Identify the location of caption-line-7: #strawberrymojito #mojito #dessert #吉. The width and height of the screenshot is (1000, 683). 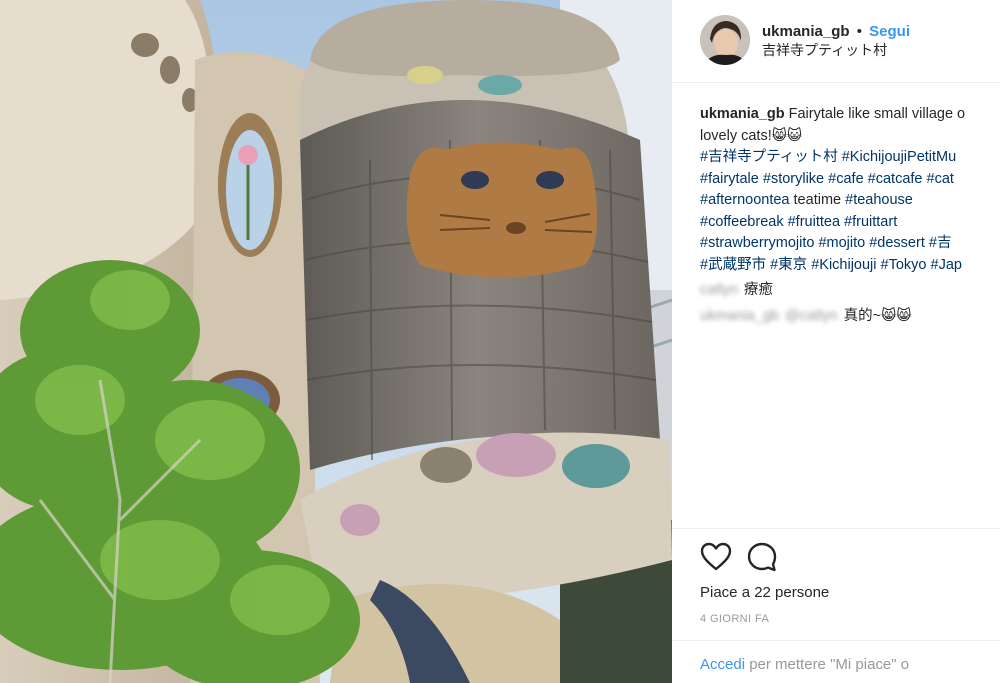
(850, 244).